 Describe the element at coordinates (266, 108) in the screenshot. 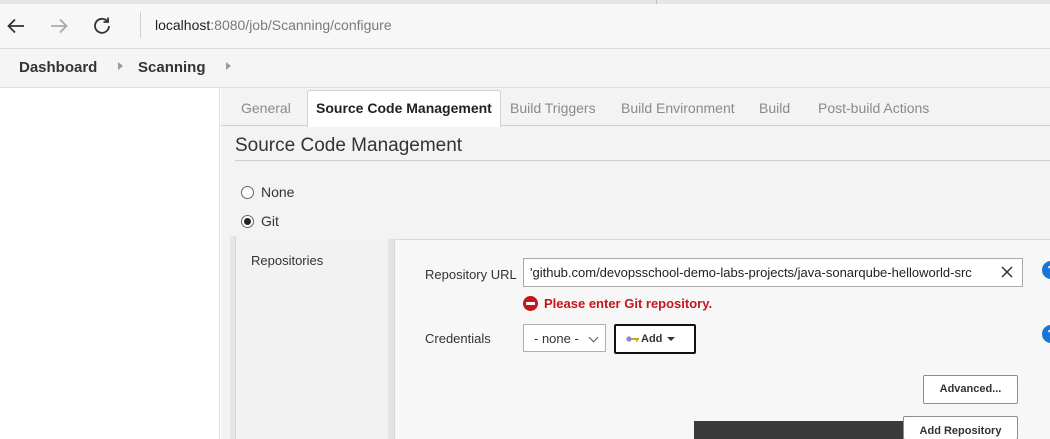

I see `tab-general: General` at that location.